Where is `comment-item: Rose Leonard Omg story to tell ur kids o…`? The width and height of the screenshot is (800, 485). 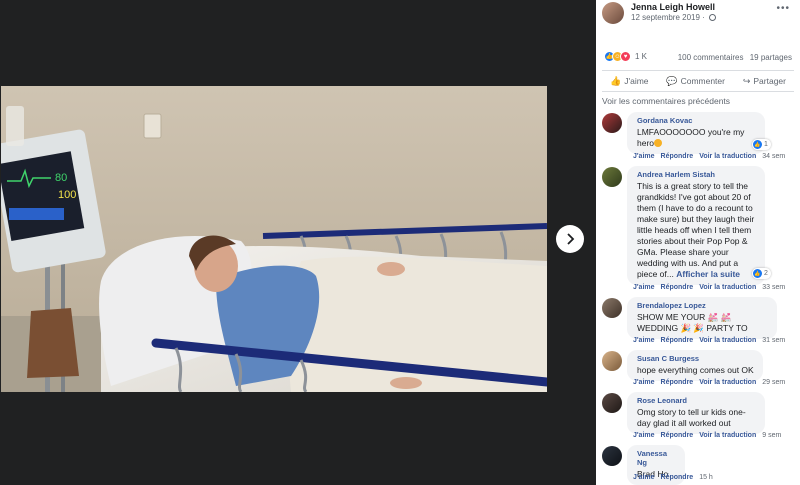 comment-item: Rose Leonard Omg story to tell ur kids o… is located at coordinates (699, 418).